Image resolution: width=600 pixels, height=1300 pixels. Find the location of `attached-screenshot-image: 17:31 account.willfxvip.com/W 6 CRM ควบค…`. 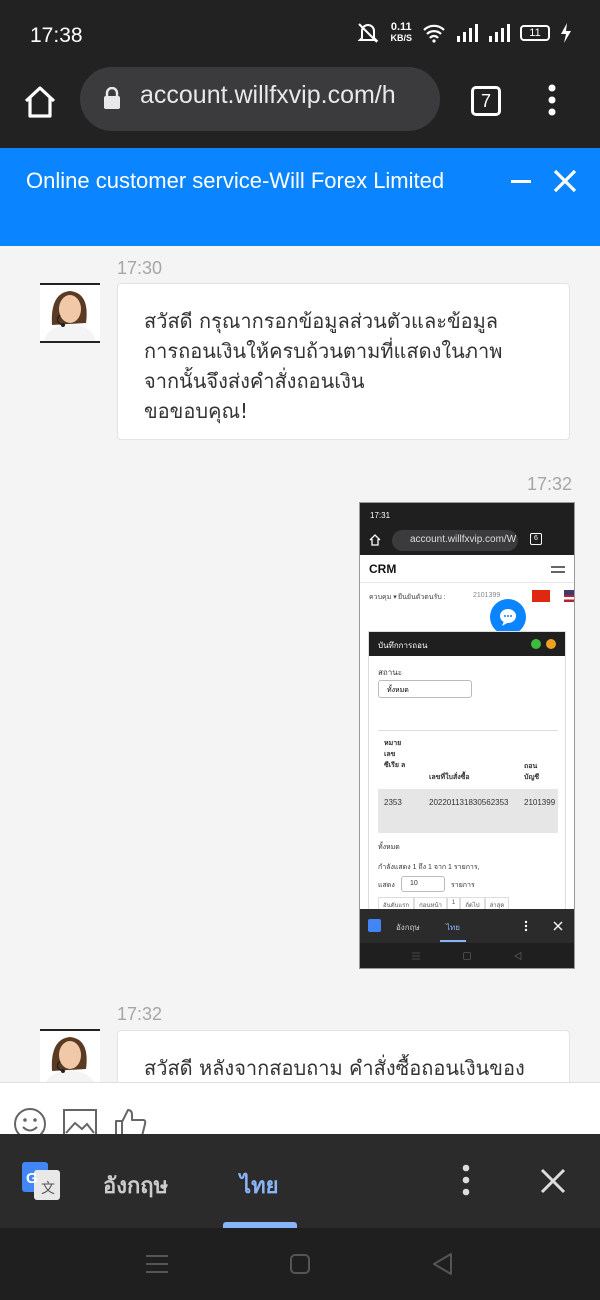

attached-screenshot-image: 17:31 account.willfxvip.com/W 6 CRM ควบค… is located at coordinates (467, 735).